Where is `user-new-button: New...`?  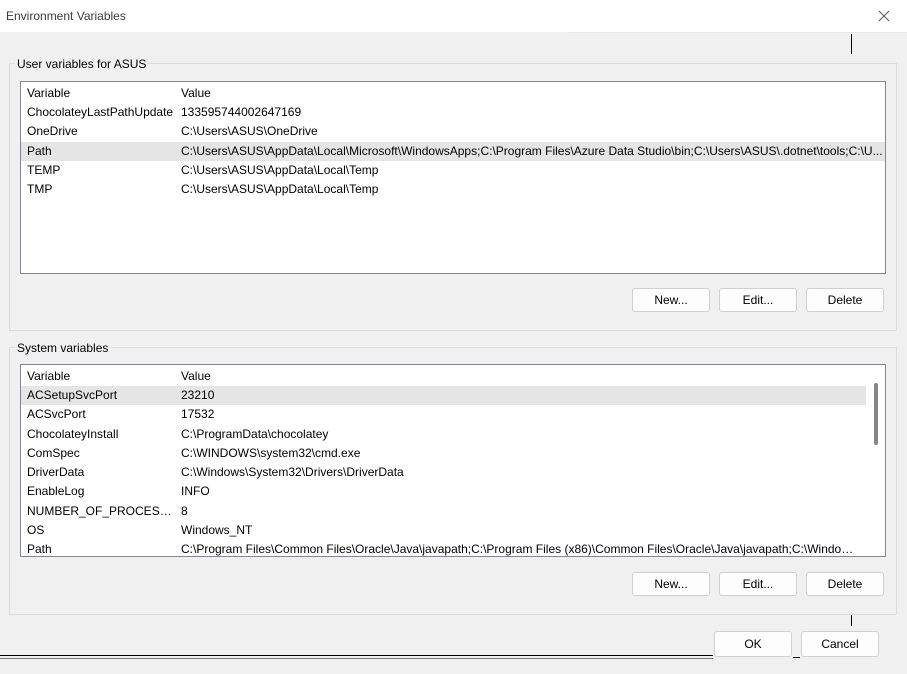
user-new-button: New... is located at coordinates (671, 300).